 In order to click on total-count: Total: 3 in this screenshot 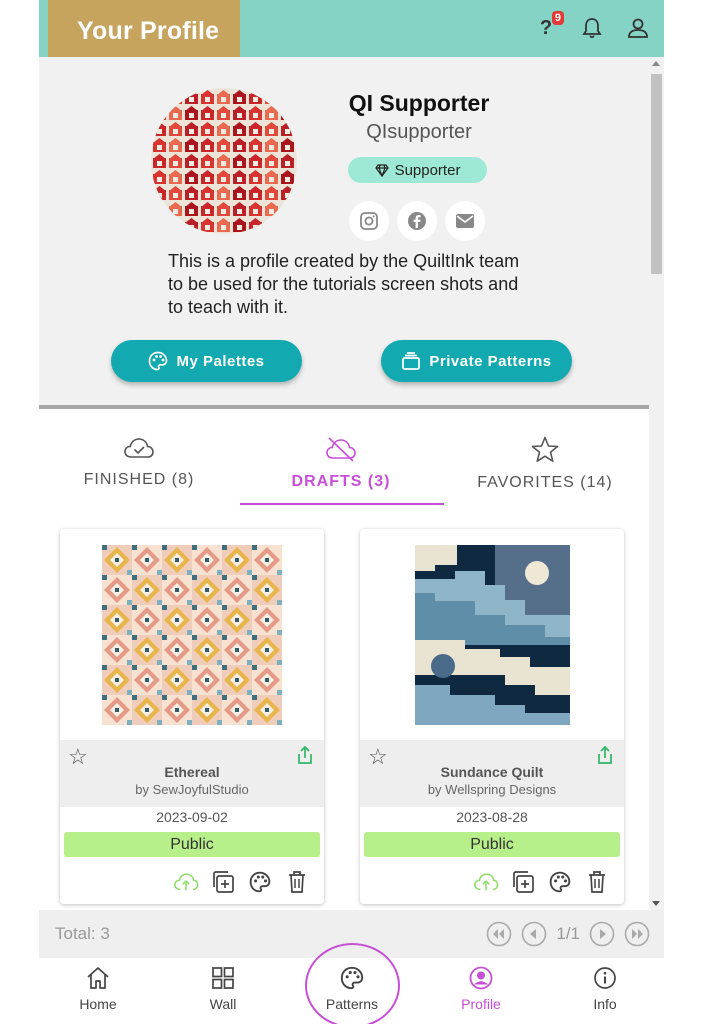, I will do `click(82, 933)`.